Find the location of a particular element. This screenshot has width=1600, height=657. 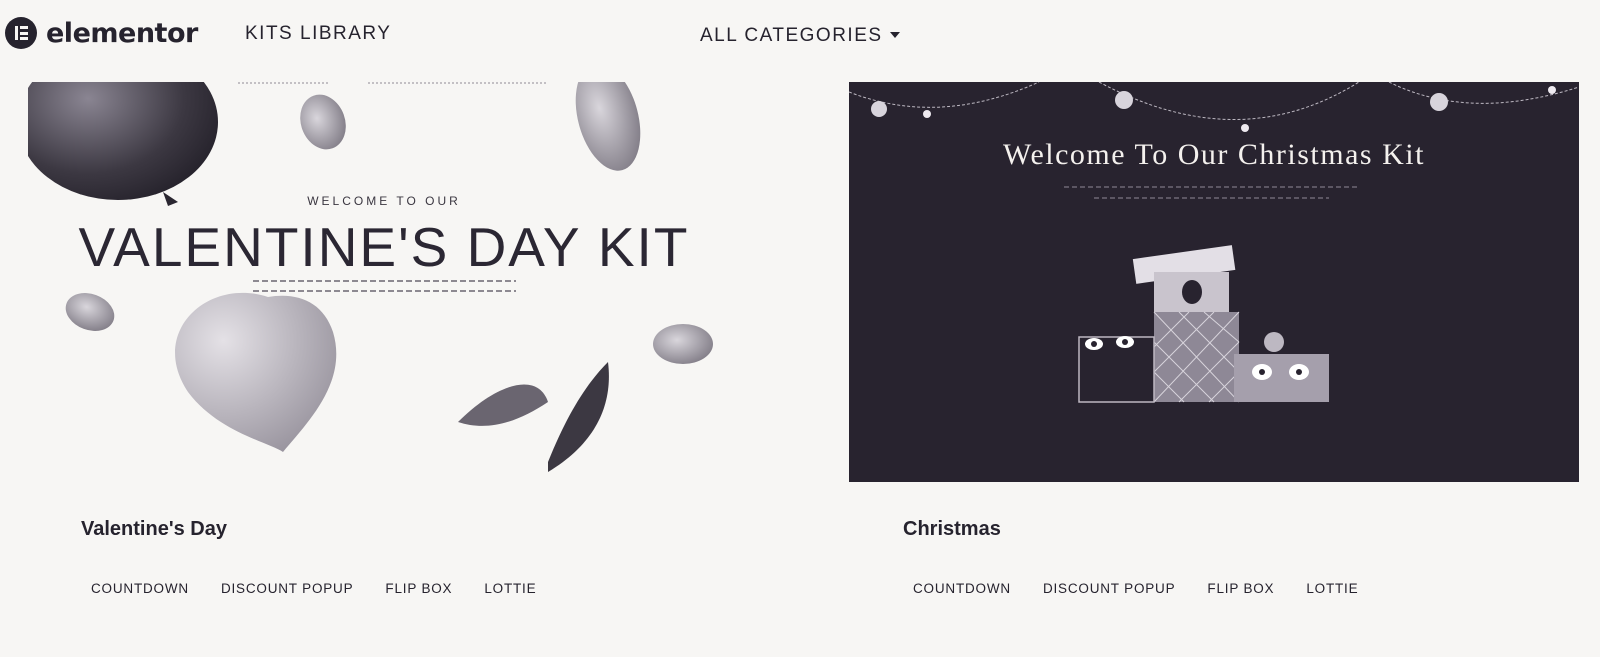

kit-tags-valentines: COUNTDOWN DISCOUNT POPUP FLIP BOX LOTTIE is located at coordinates (329, 588).